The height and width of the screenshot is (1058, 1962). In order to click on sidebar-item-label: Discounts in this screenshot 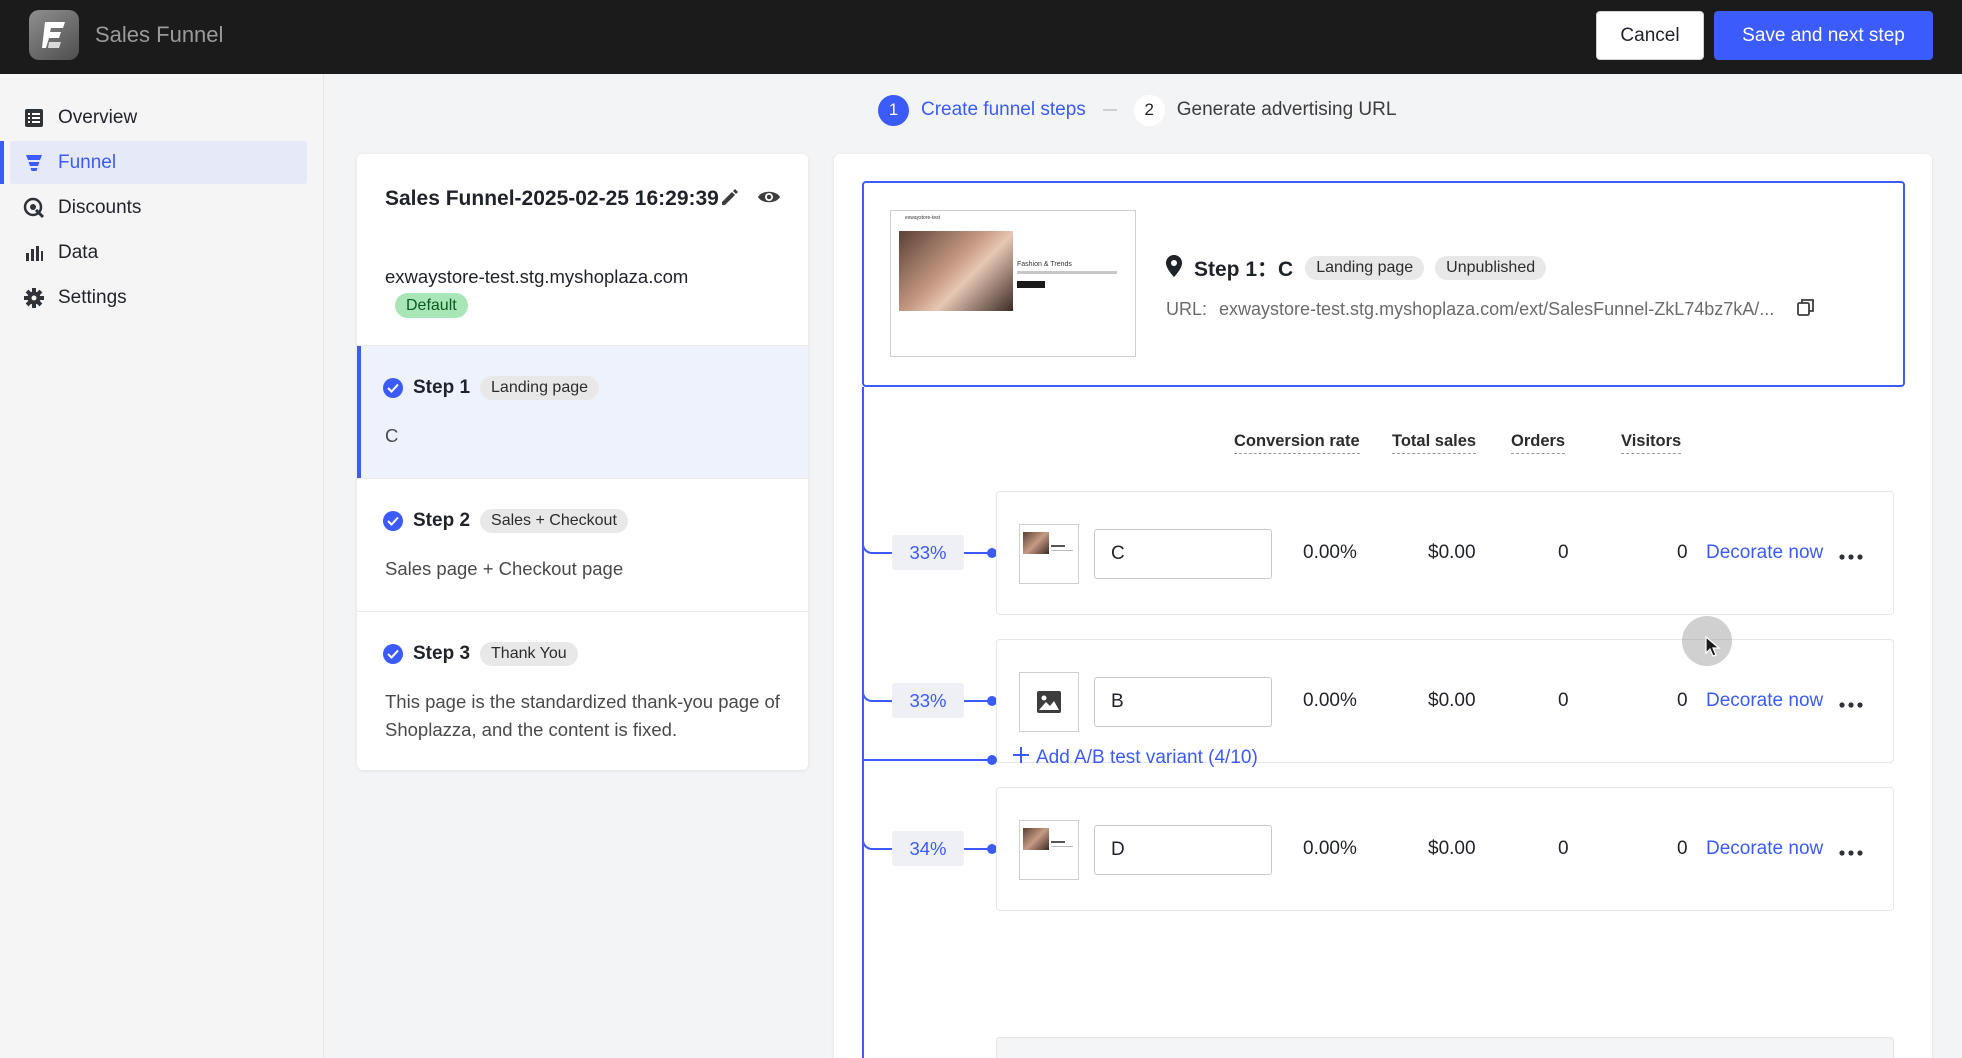, I will do `click(100, 207)`.